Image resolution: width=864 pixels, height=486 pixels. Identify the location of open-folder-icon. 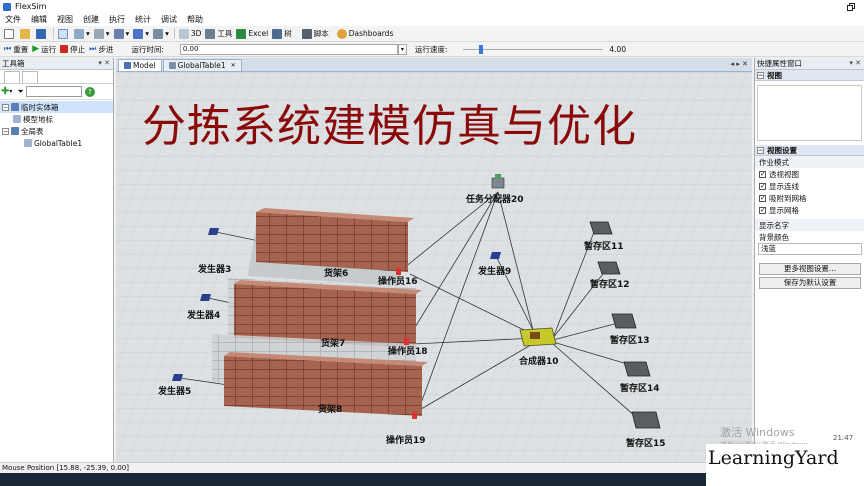
(25, 33).